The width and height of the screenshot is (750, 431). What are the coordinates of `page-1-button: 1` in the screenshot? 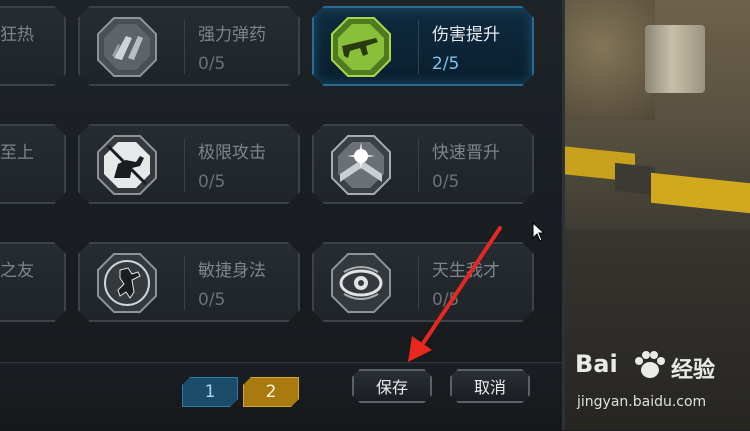 It's located at (210, 392).